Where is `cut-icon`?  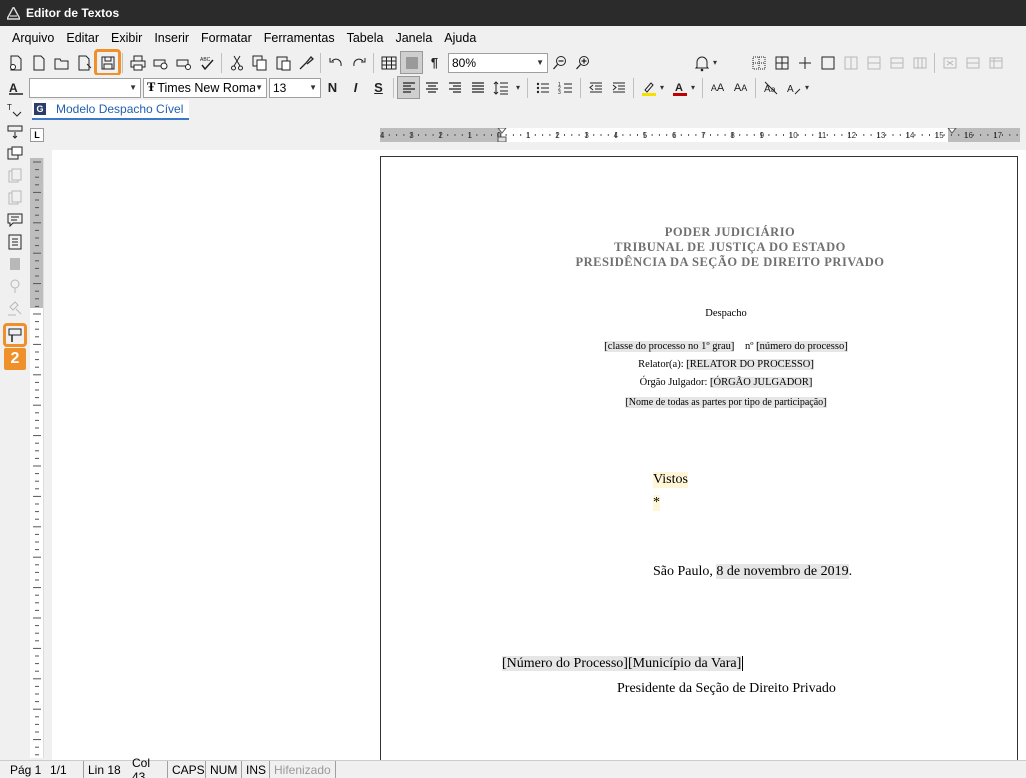
cut-icon is located at coordinates (236, 62).